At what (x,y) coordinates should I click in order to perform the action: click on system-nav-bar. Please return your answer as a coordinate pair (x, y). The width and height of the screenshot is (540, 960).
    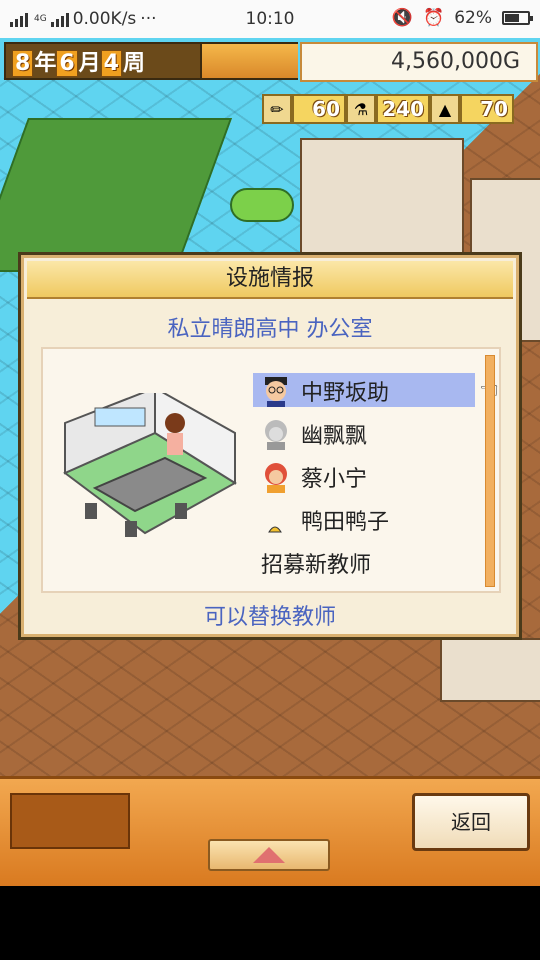
    Looking at the image, I should click on (270, 923).